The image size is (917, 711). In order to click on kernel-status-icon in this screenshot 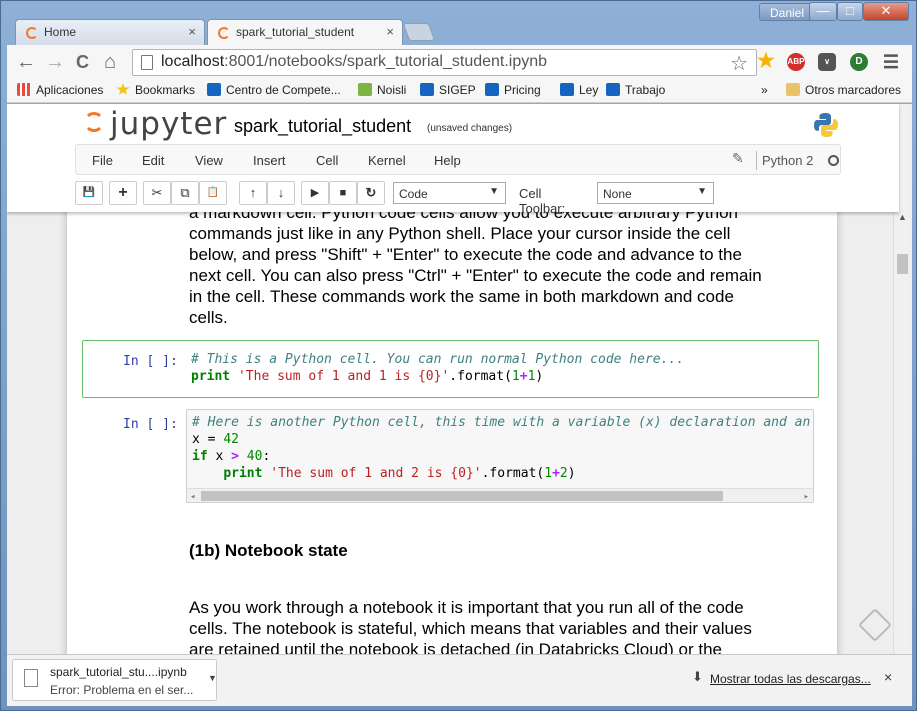, I will do `click(833, 160)`.